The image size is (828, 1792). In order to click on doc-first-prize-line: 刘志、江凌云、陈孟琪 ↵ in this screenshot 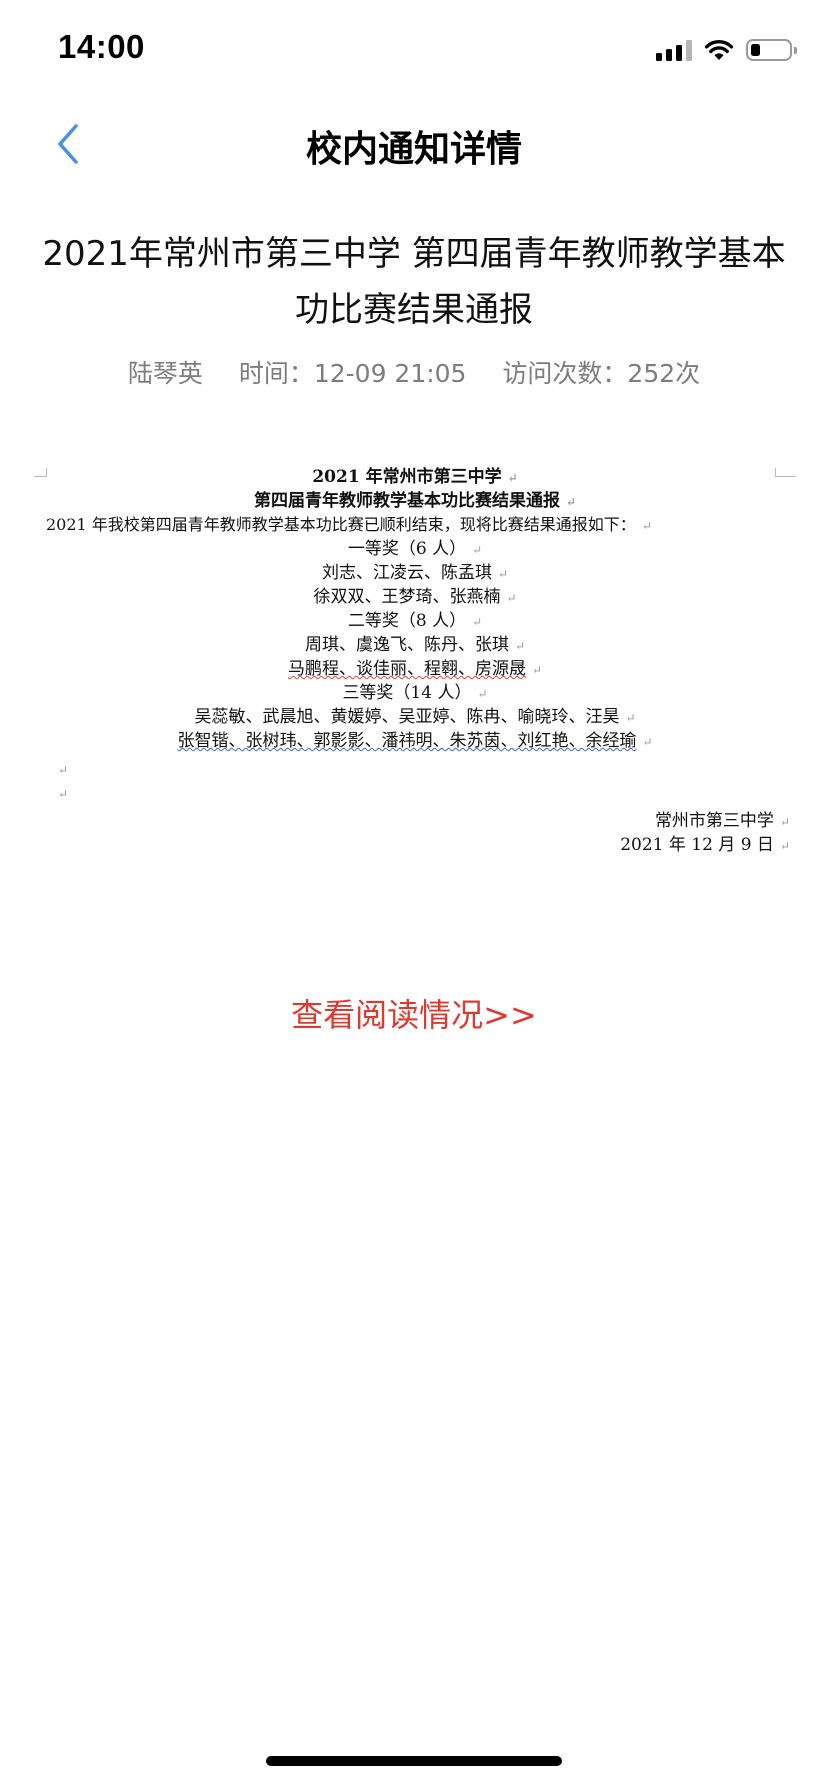, I will do `click(415, 573)`.